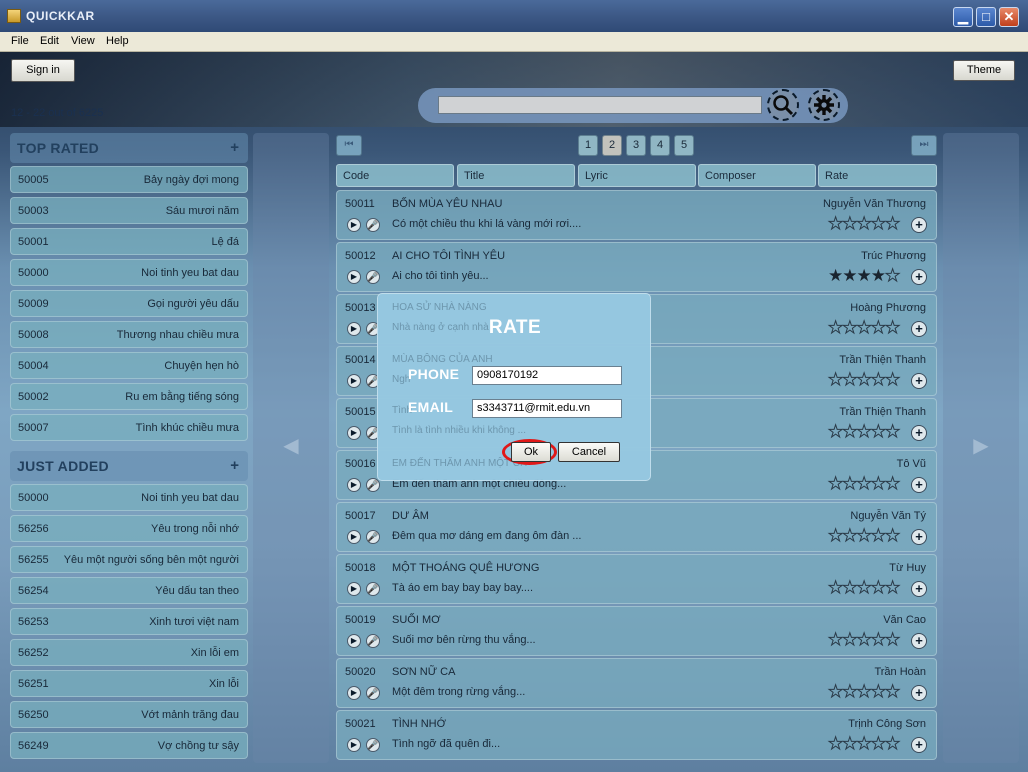  Describe the element at coordinates (660, 145) in the screenshot. I see `page-button: 4` at that location.